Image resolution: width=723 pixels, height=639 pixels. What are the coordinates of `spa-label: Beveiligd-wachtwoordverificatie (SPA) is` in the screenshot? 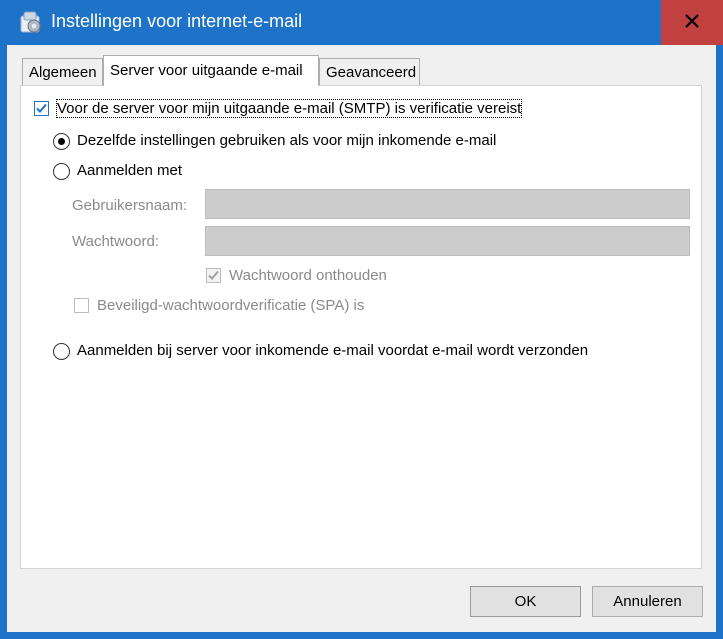 It's located at (231, 305).